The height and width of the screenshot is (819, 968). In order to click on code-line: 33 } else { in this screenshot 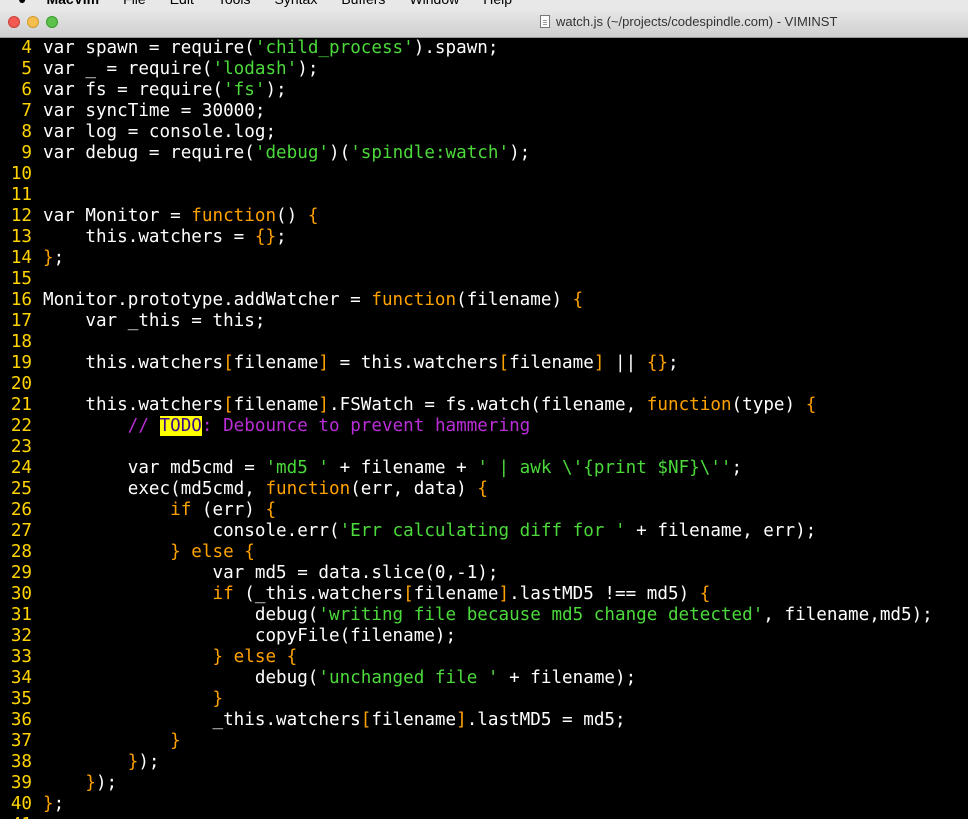, I will do `click(148, 657)`.